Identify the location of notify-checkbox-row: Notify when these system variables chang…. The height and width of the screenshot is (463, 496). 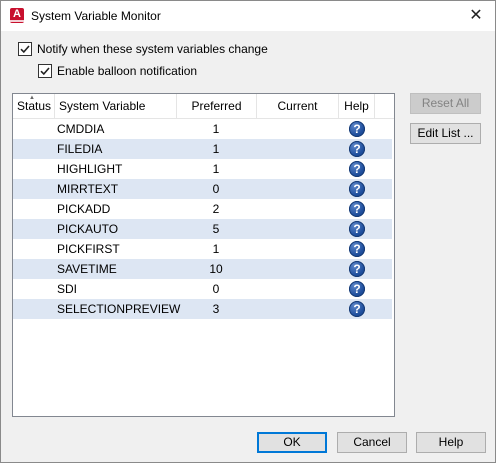
(143, 49).